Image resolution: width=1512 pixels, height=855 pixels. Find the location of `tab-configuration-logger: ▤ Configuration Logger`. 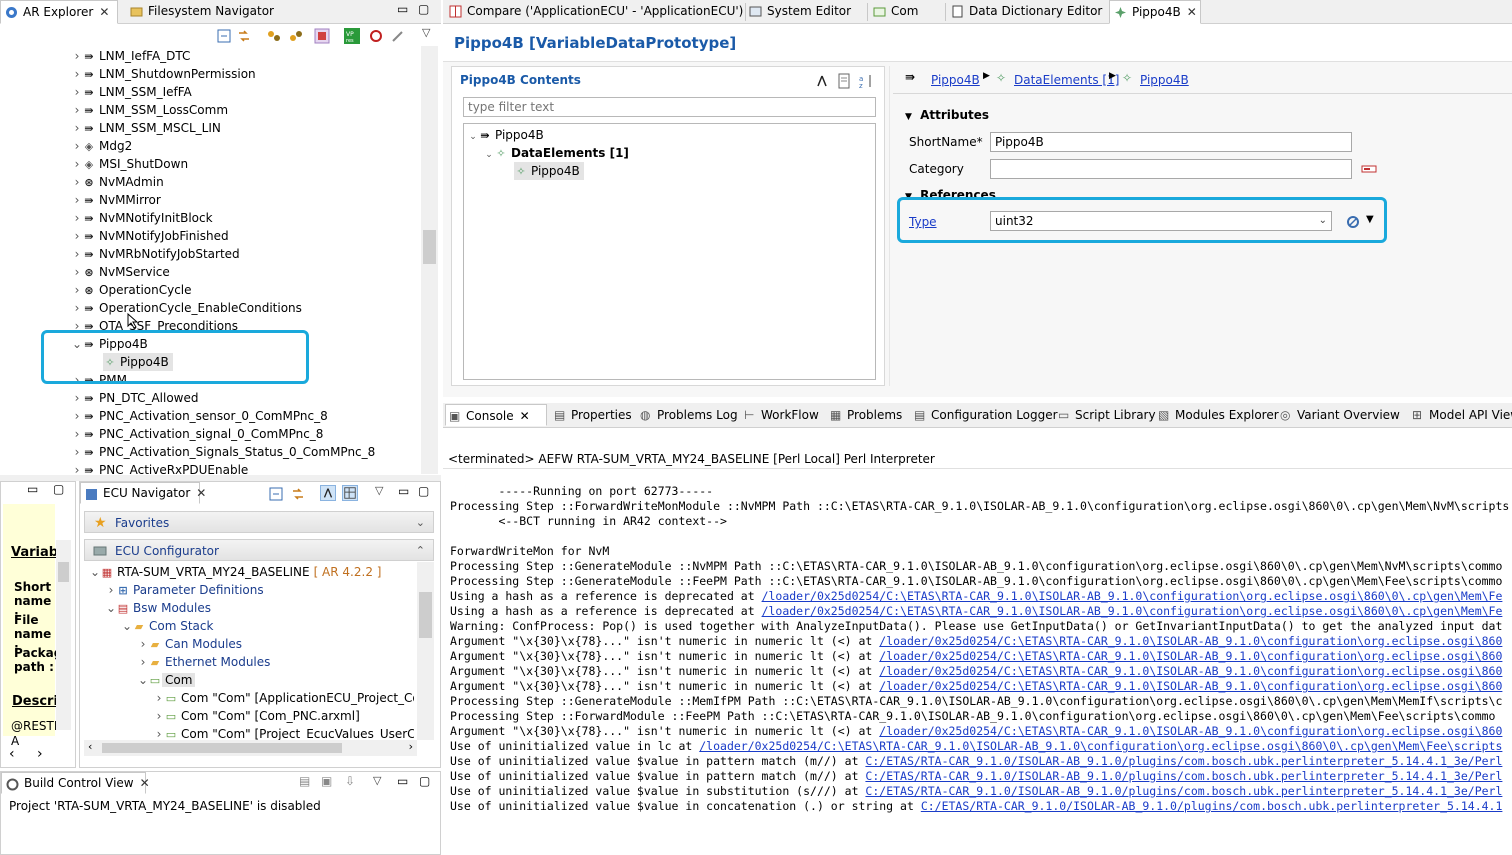

tab-configuration-logger: ▤ Configuration Logger is located at coordinates (984, 415).